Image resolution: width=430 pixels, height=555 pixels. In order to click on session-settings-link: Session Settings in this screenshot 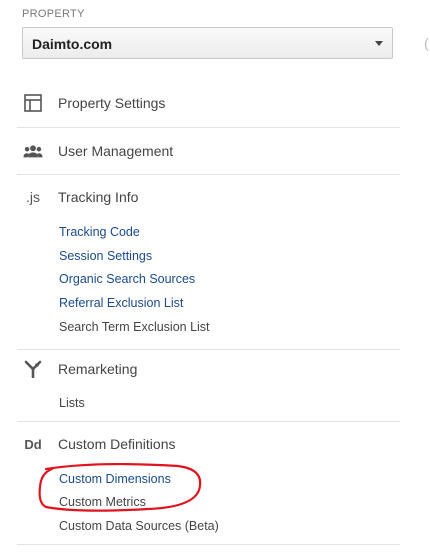, I will do `click(105, 256)`.